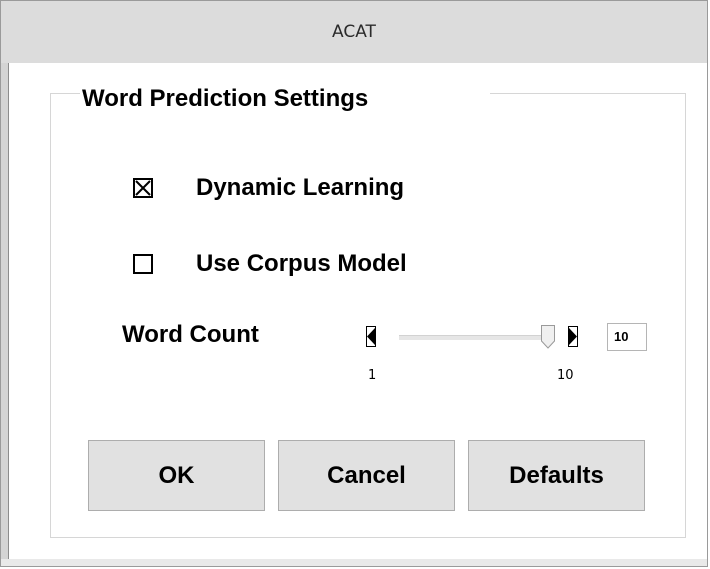 The width and height of the screenshot is (710, 569). I want to click on title-bar: ACAT, so click(354, 32).